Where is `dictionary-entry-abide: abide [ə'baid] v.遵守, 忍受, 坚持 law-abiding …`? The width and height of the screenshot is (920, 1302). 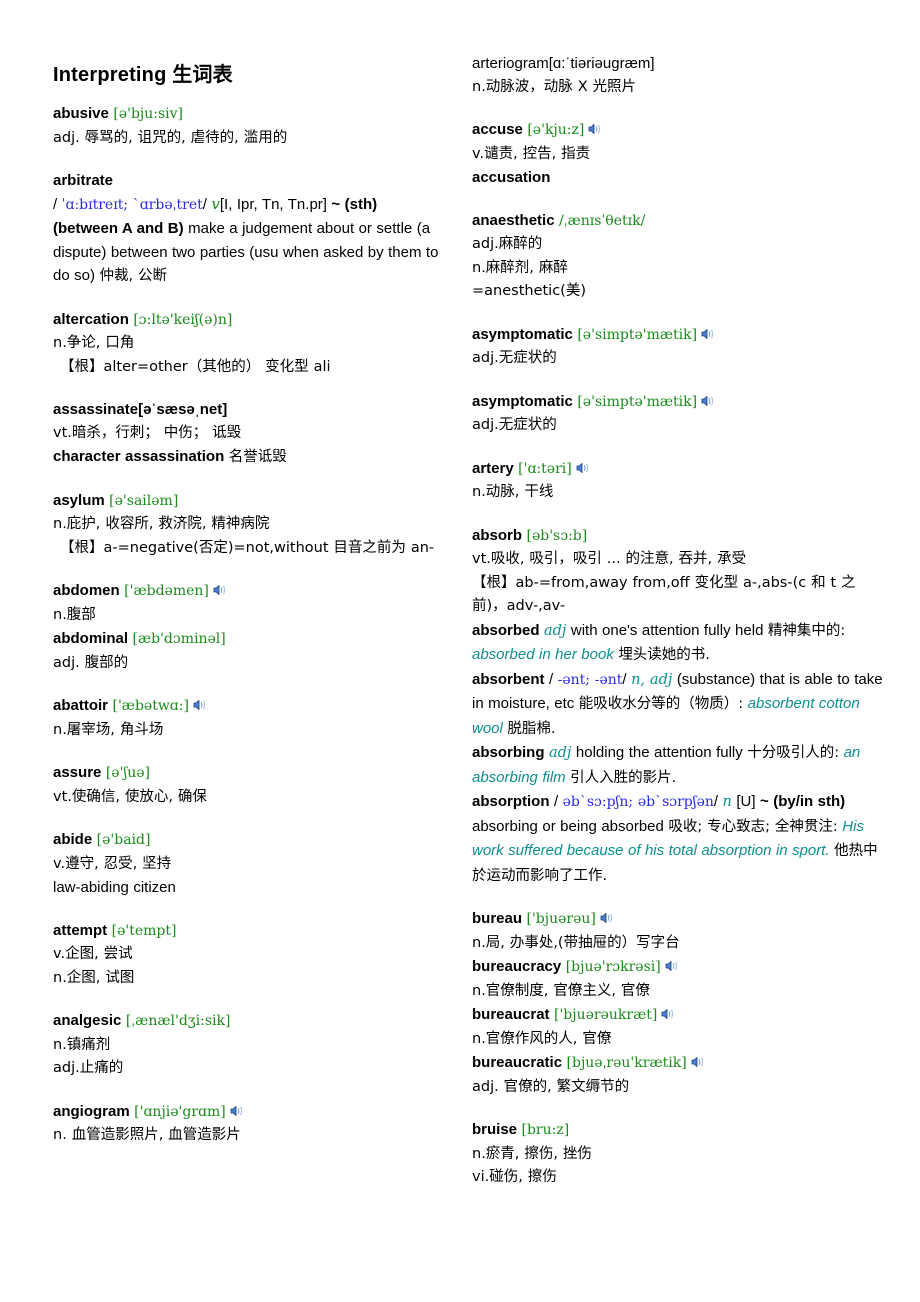 dictionary-entry-abide: abide [ə'baid] v.遵守, 忍受, 坚持 law-abiding … is located at coordinates (246, 864).